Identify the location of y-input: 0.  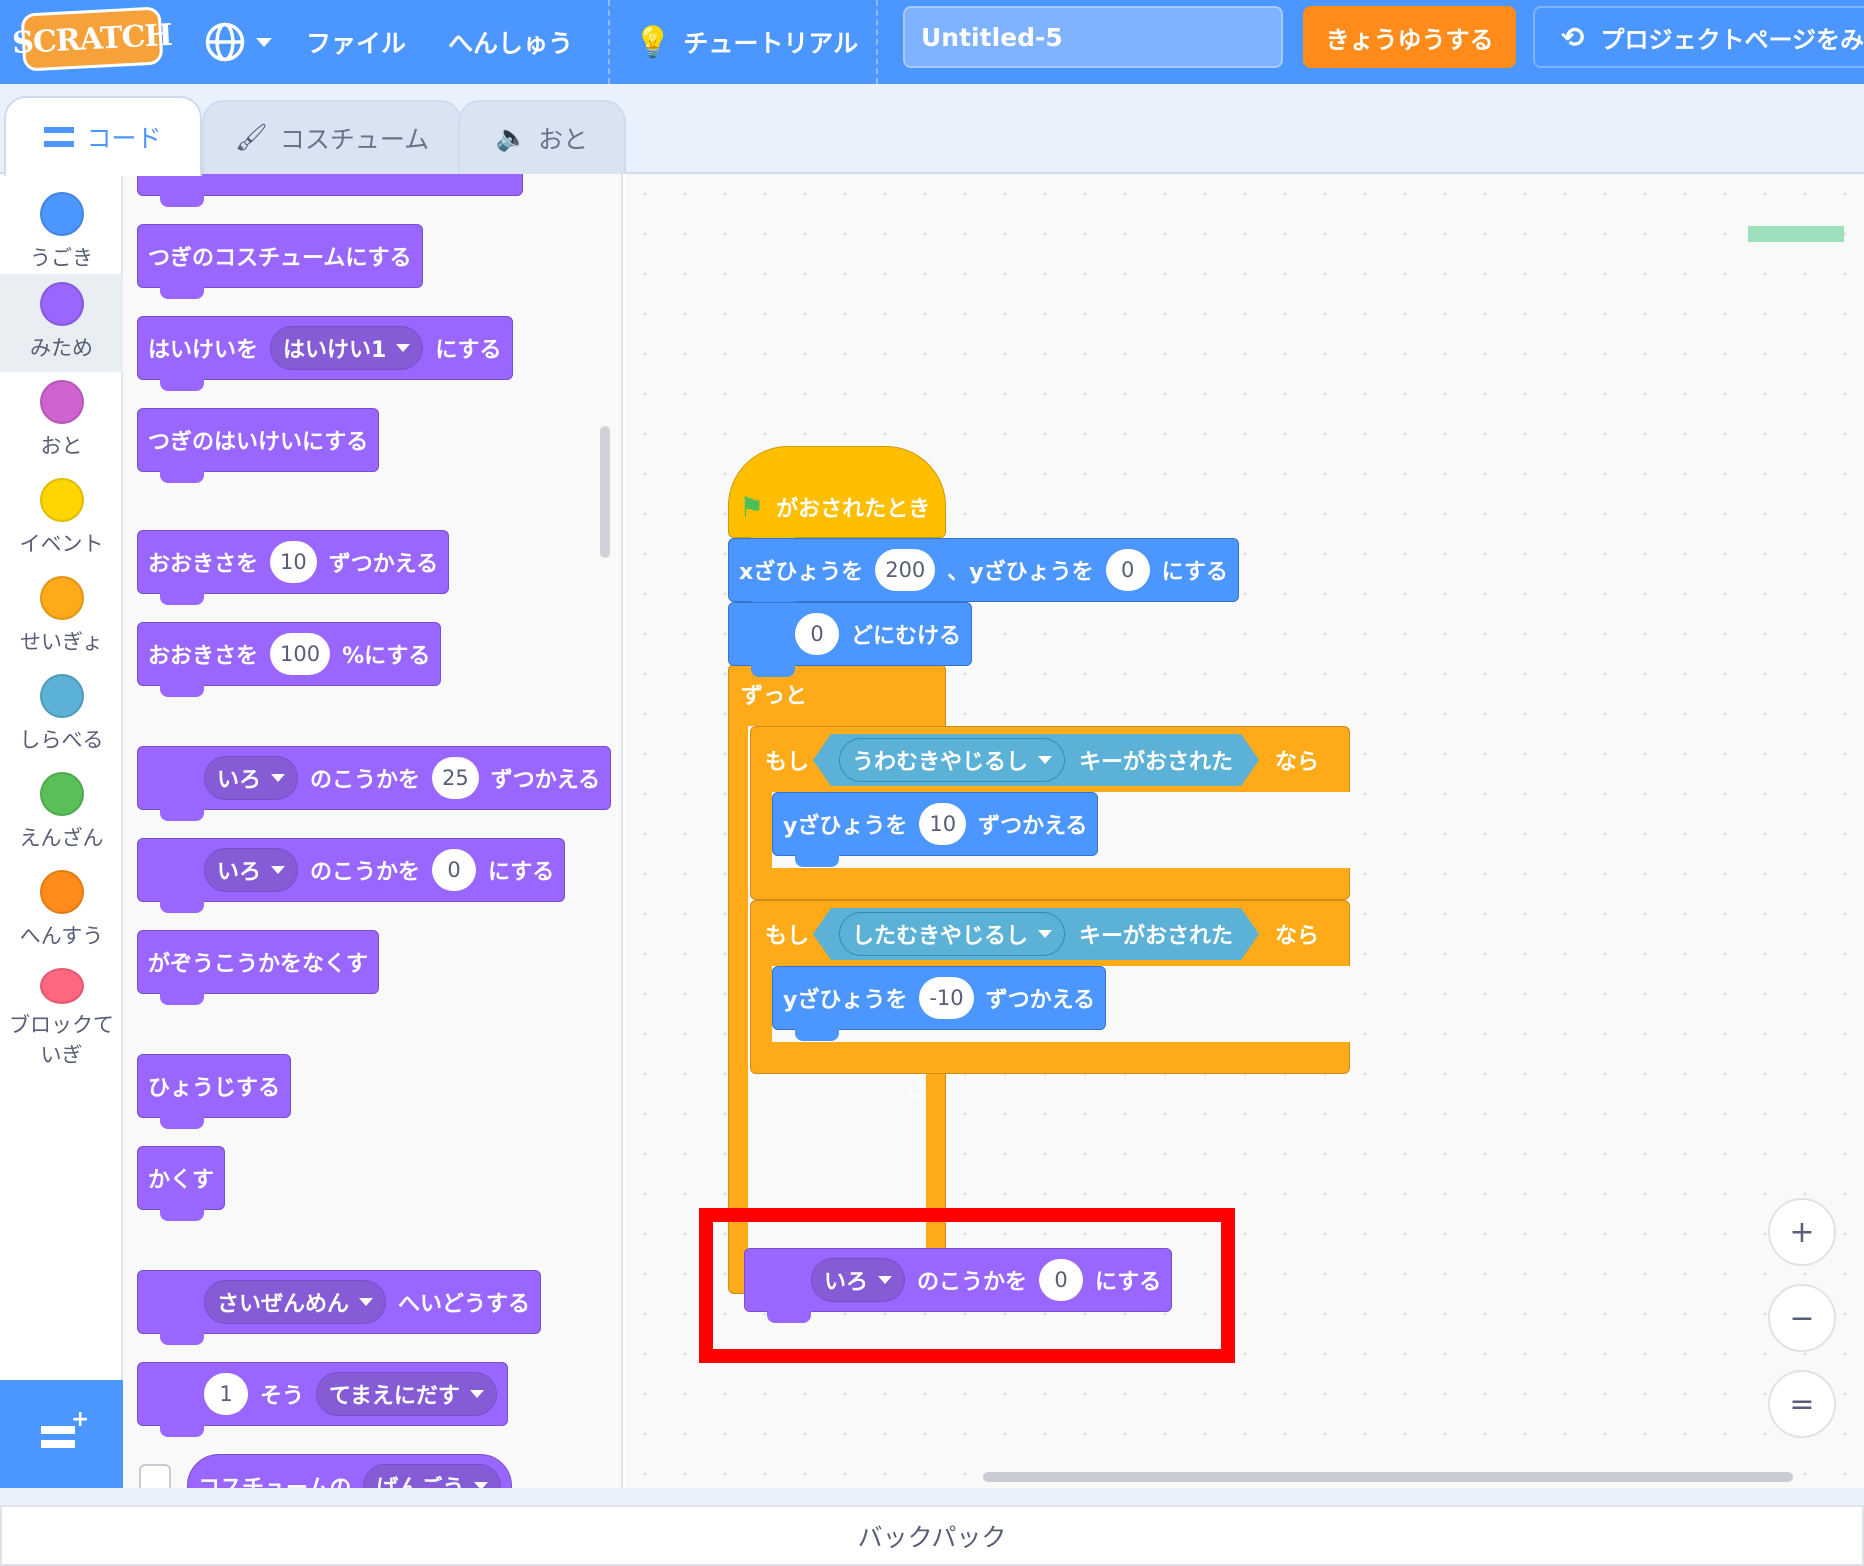
(1127, 570).